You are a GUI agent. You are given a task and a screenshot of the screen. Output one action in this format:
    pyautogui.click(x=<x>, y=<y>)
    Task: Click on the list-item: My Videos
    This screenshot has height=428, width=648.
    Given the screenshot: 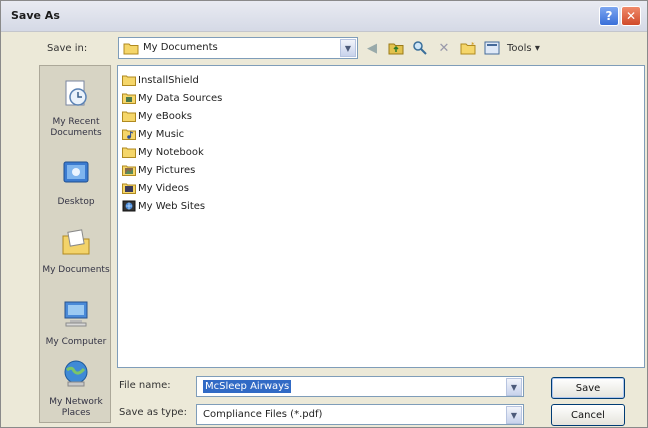 What is the action you would take?
    pyautogui.click(x=155, y=188)
    